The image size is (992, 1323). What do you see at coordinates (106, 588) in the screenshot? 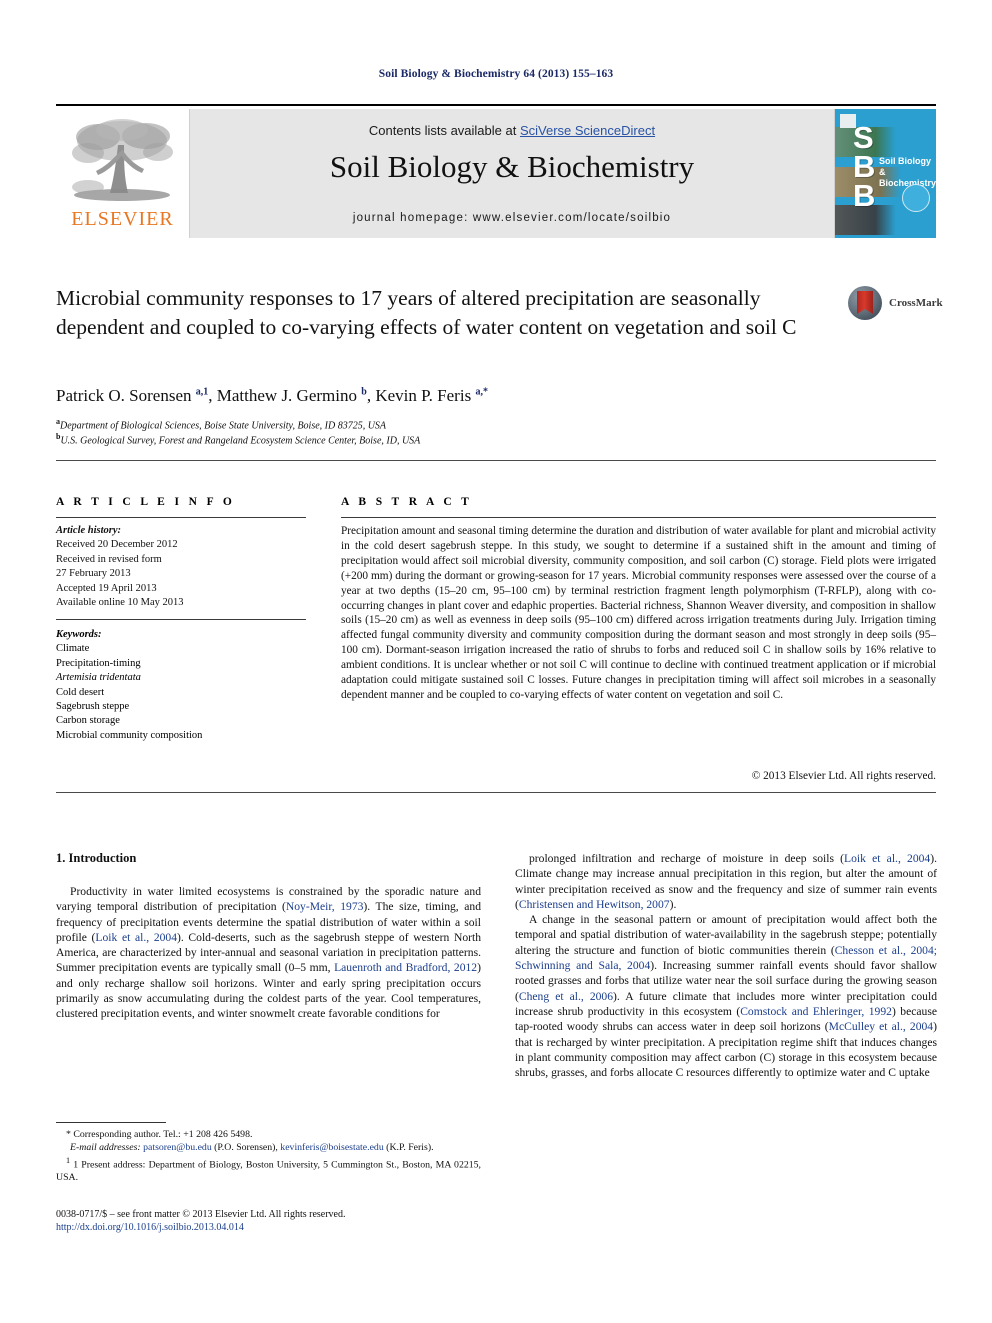
I see `list-item: Accepted 19 April 2013` at bounding box center [106, 588].